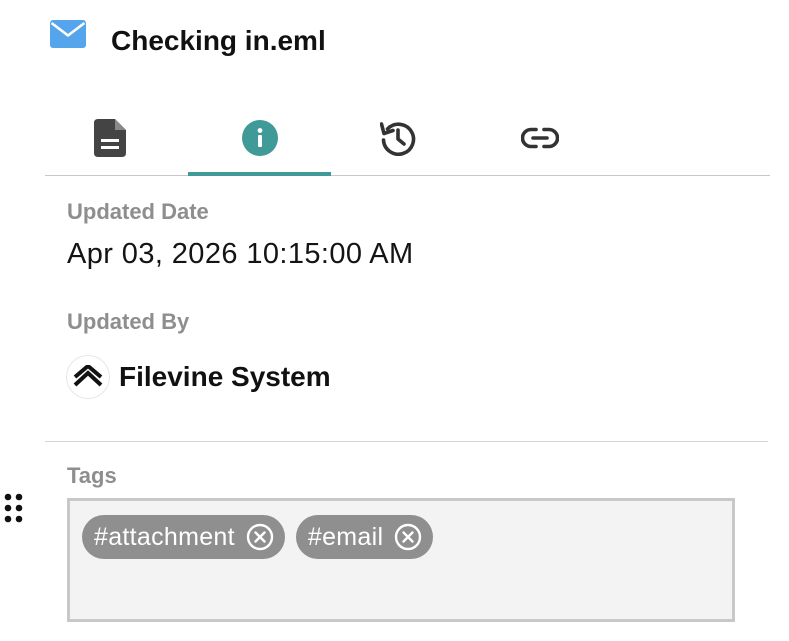 This screenshot has height=641, width=789. I want to click on section-divider, so click(406, 441).